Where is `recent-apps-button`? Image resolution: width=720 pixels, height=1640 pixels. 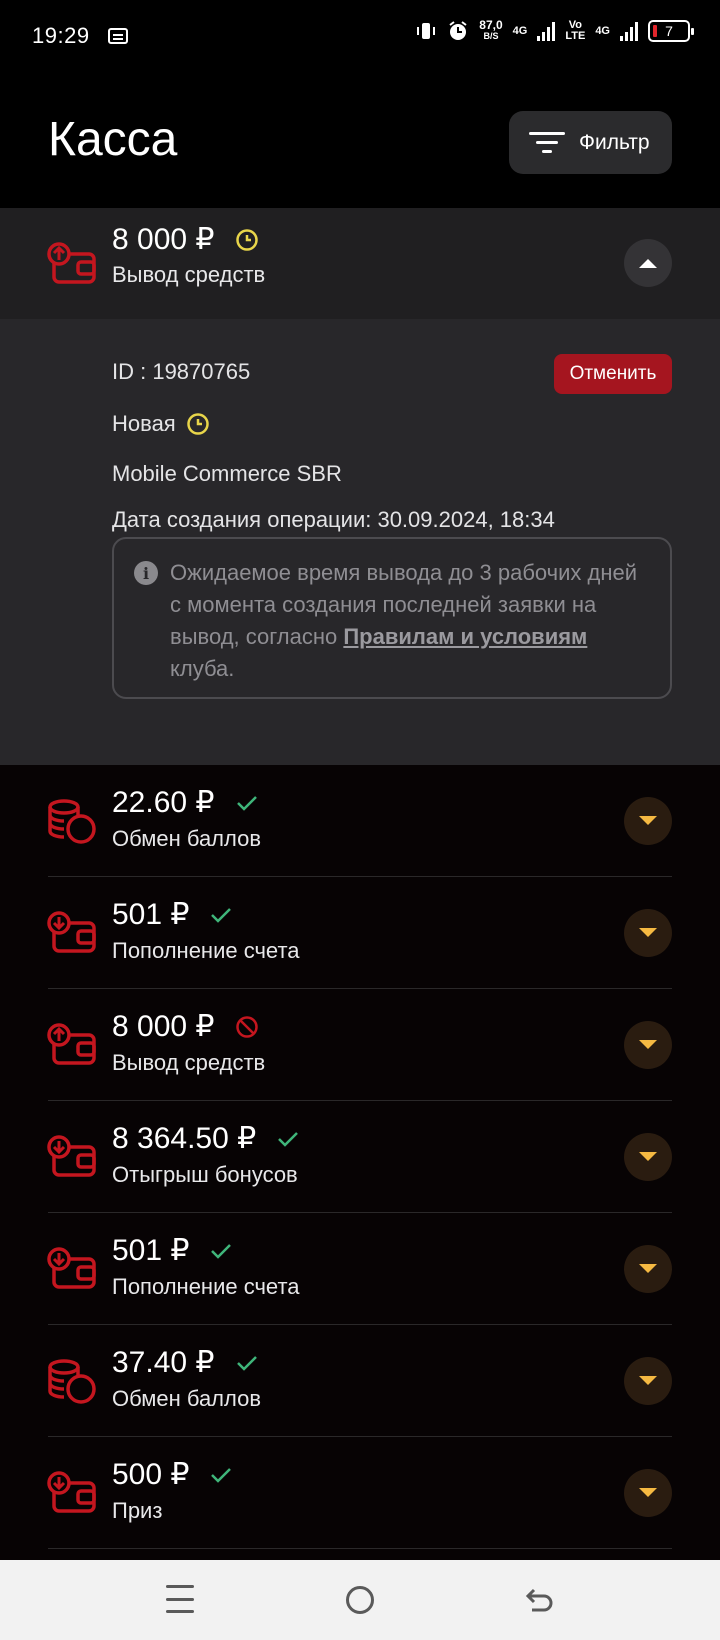 recent-apps-button is located at coordinates (180, 1599).